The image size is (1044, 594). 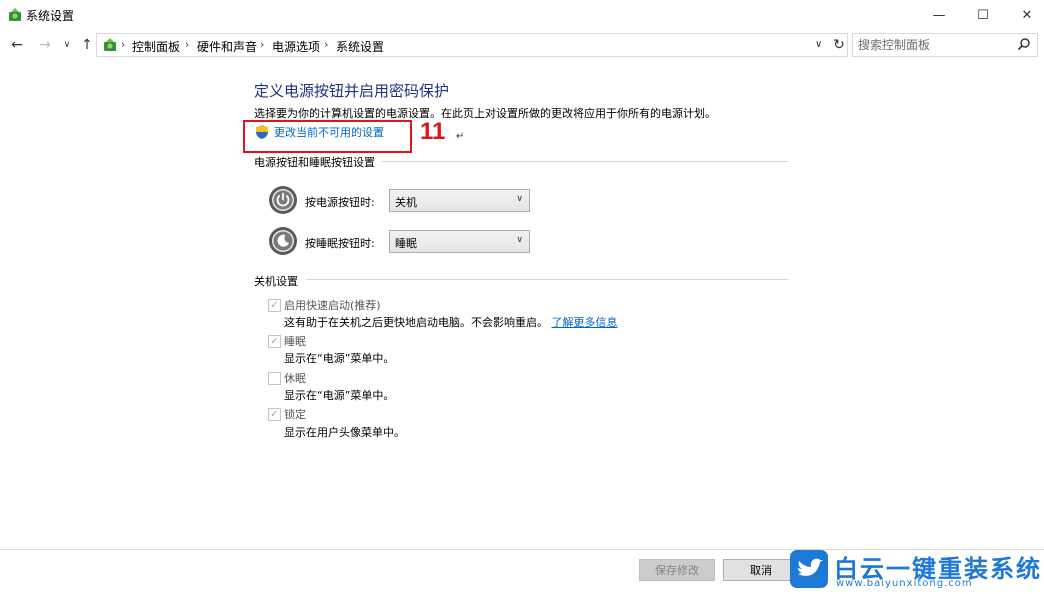 I want to click on close-button: ✕, so click(x=1024, y=15).